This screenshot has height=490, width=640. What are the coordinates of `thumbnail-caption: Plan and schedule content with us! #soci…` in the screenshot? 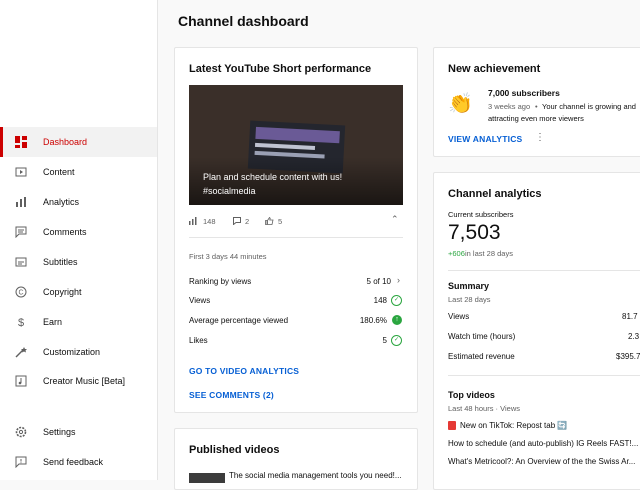 It's located at (273, 184).